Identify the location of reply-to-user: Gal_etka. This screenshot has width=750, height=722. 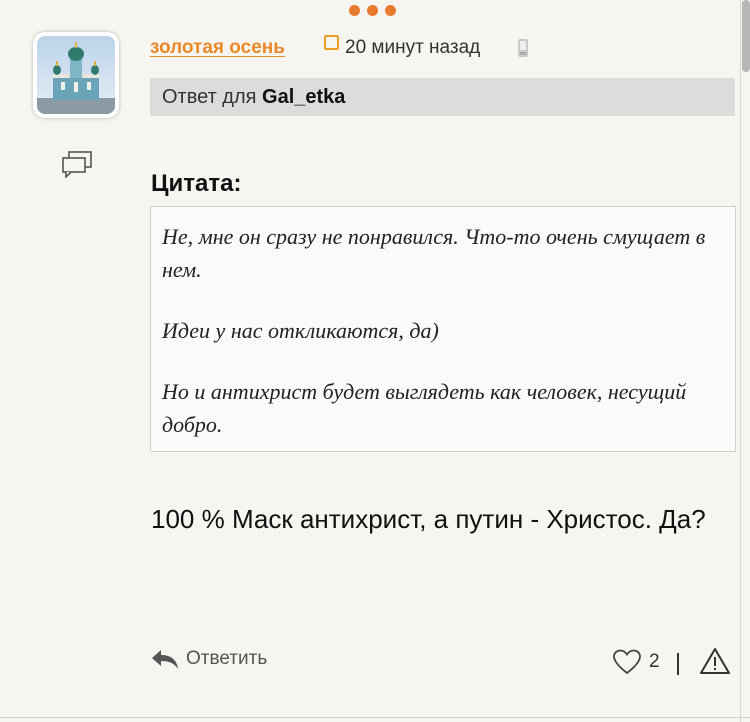
(303, 97).